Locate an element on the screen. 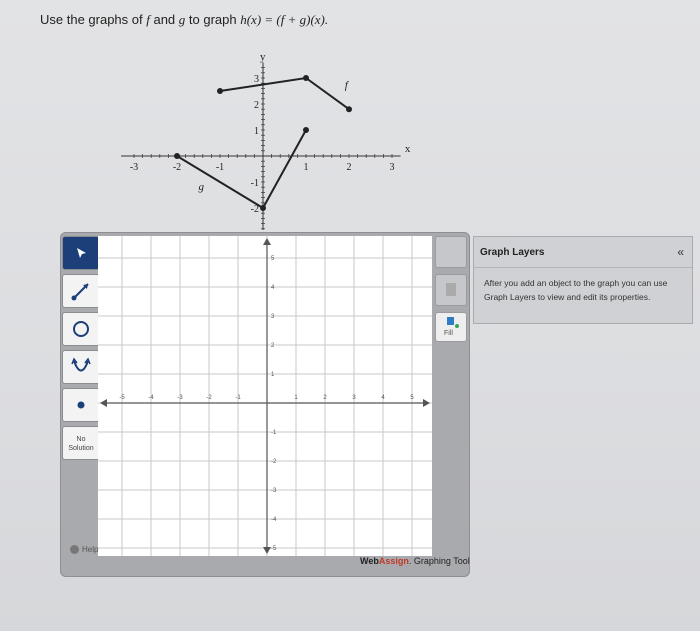 This screenshot has height=631, width=700. select-tool-button is located at coordinates (81, 253).